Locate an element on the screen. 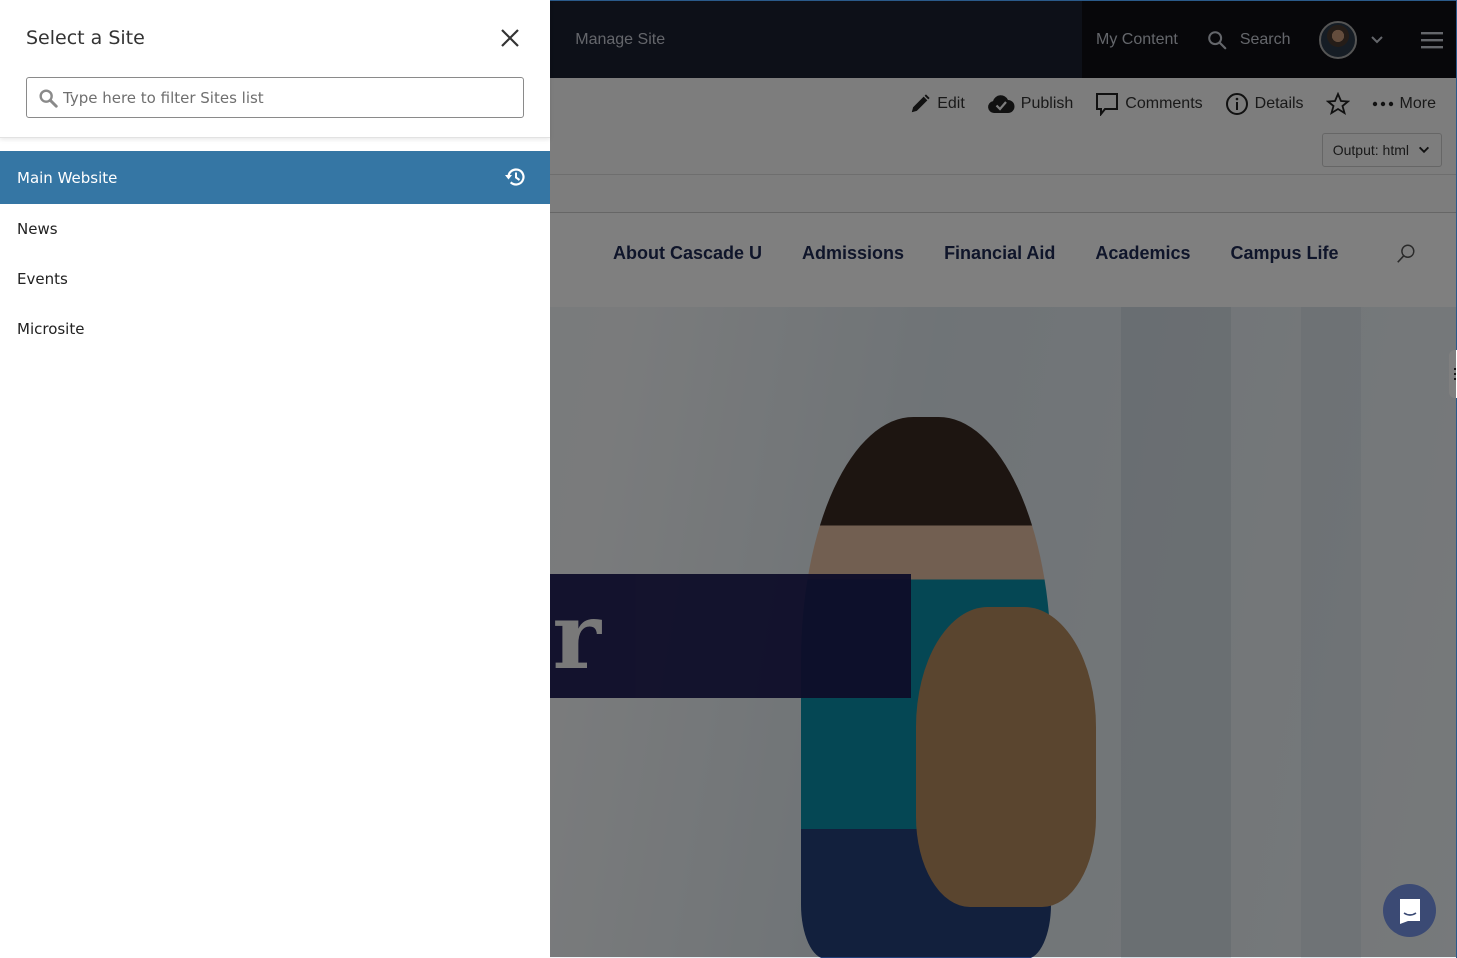 The width and height of the screenshot is (1457, 958). panel-title: Select a Site is located at coordinates (85, 38).